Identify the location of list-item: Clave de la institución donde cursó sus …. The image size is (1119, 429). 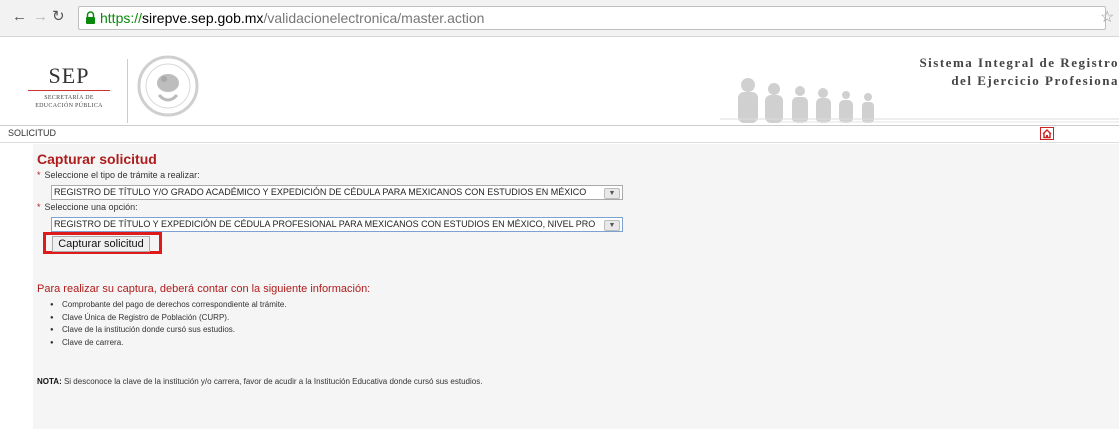
(168, 330).